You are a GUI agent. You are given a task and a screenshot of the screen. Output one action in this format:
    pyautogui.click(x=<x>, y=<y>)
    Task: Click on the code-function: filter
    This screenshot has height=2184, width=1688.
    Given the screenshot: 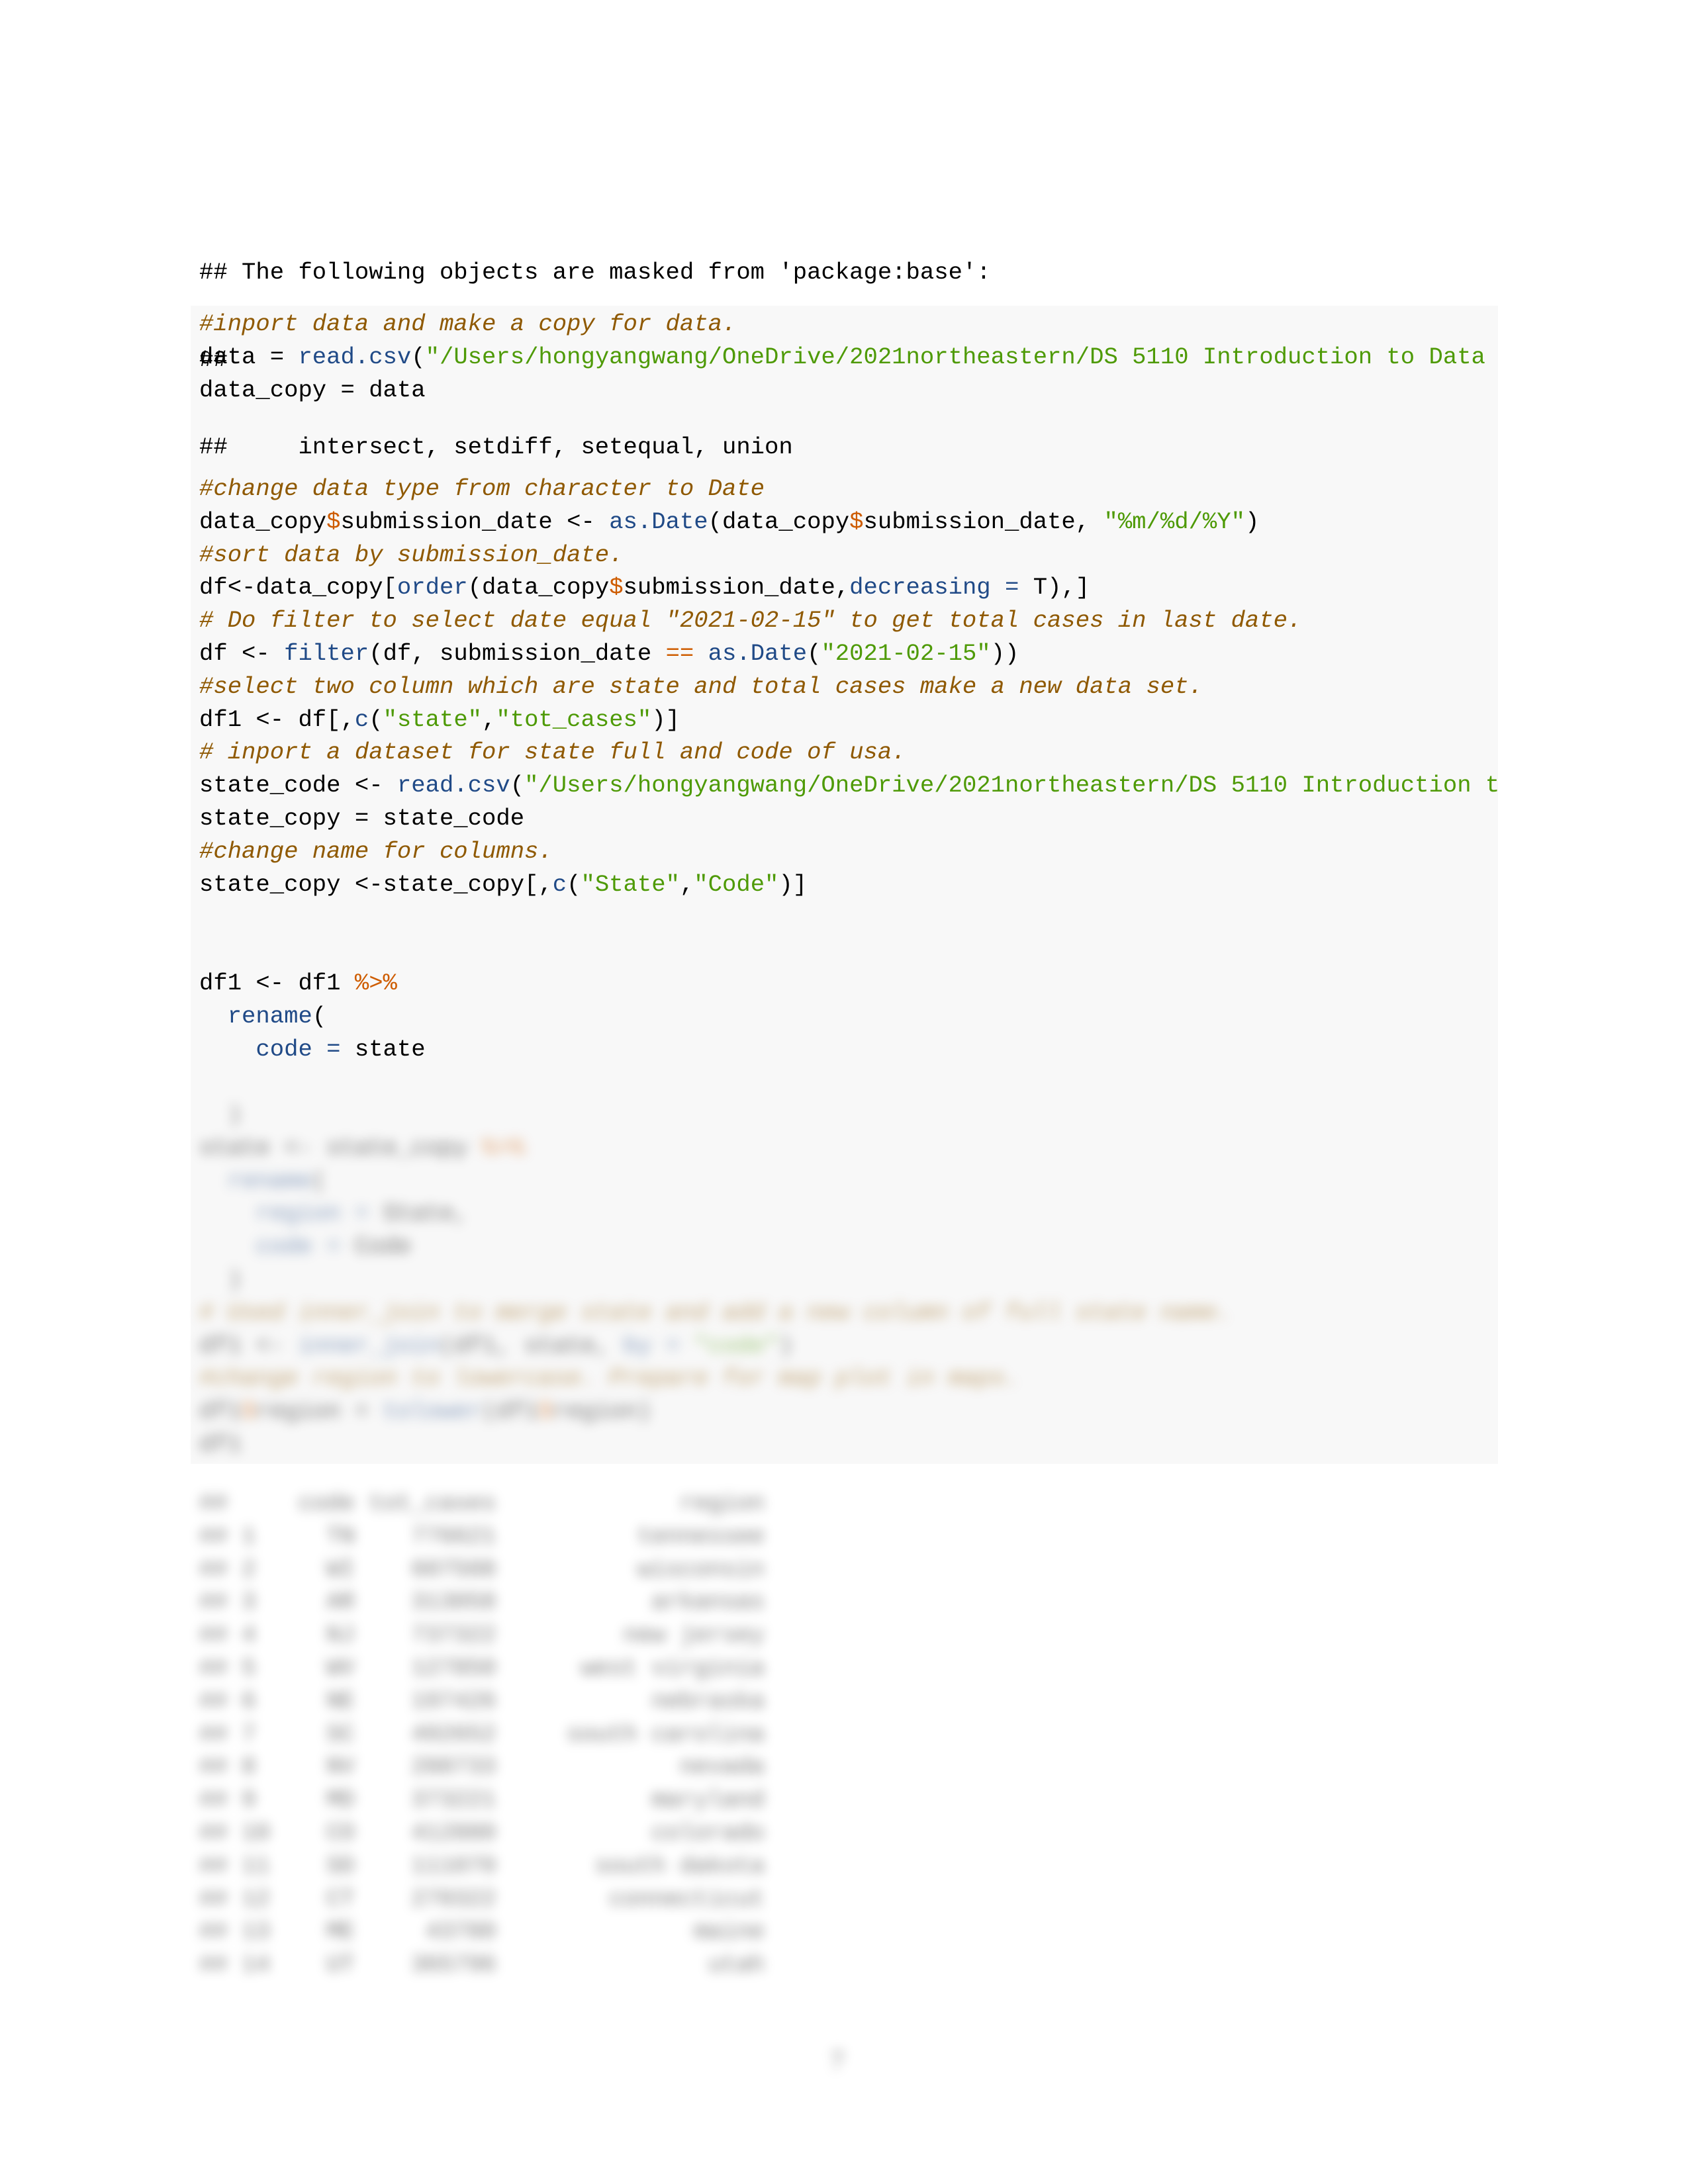 What is the action you would take?
    pyautogui.click(x=326, y=653)
    